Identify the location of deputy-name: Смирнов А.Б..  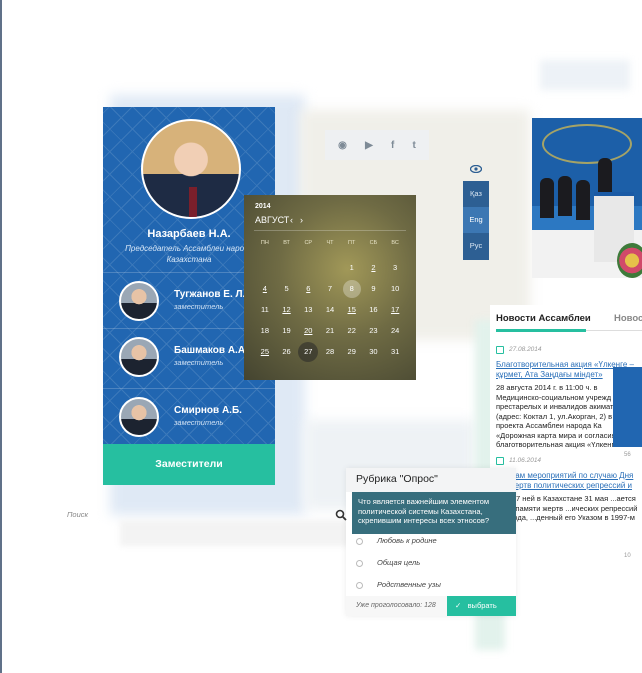
(208, 410).